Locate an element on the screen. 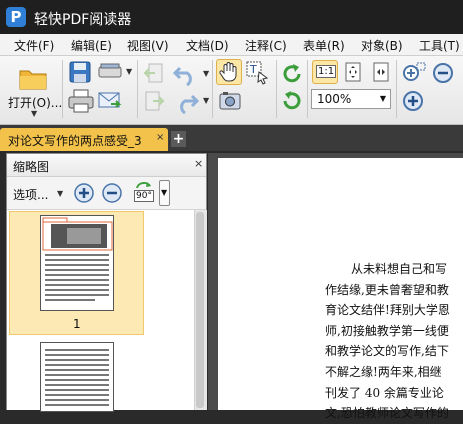 Image resolution: width=463 pixels, height=424 pixels. thumbnail-panel-title: 缩略图 is located at coordinates (31, 167).